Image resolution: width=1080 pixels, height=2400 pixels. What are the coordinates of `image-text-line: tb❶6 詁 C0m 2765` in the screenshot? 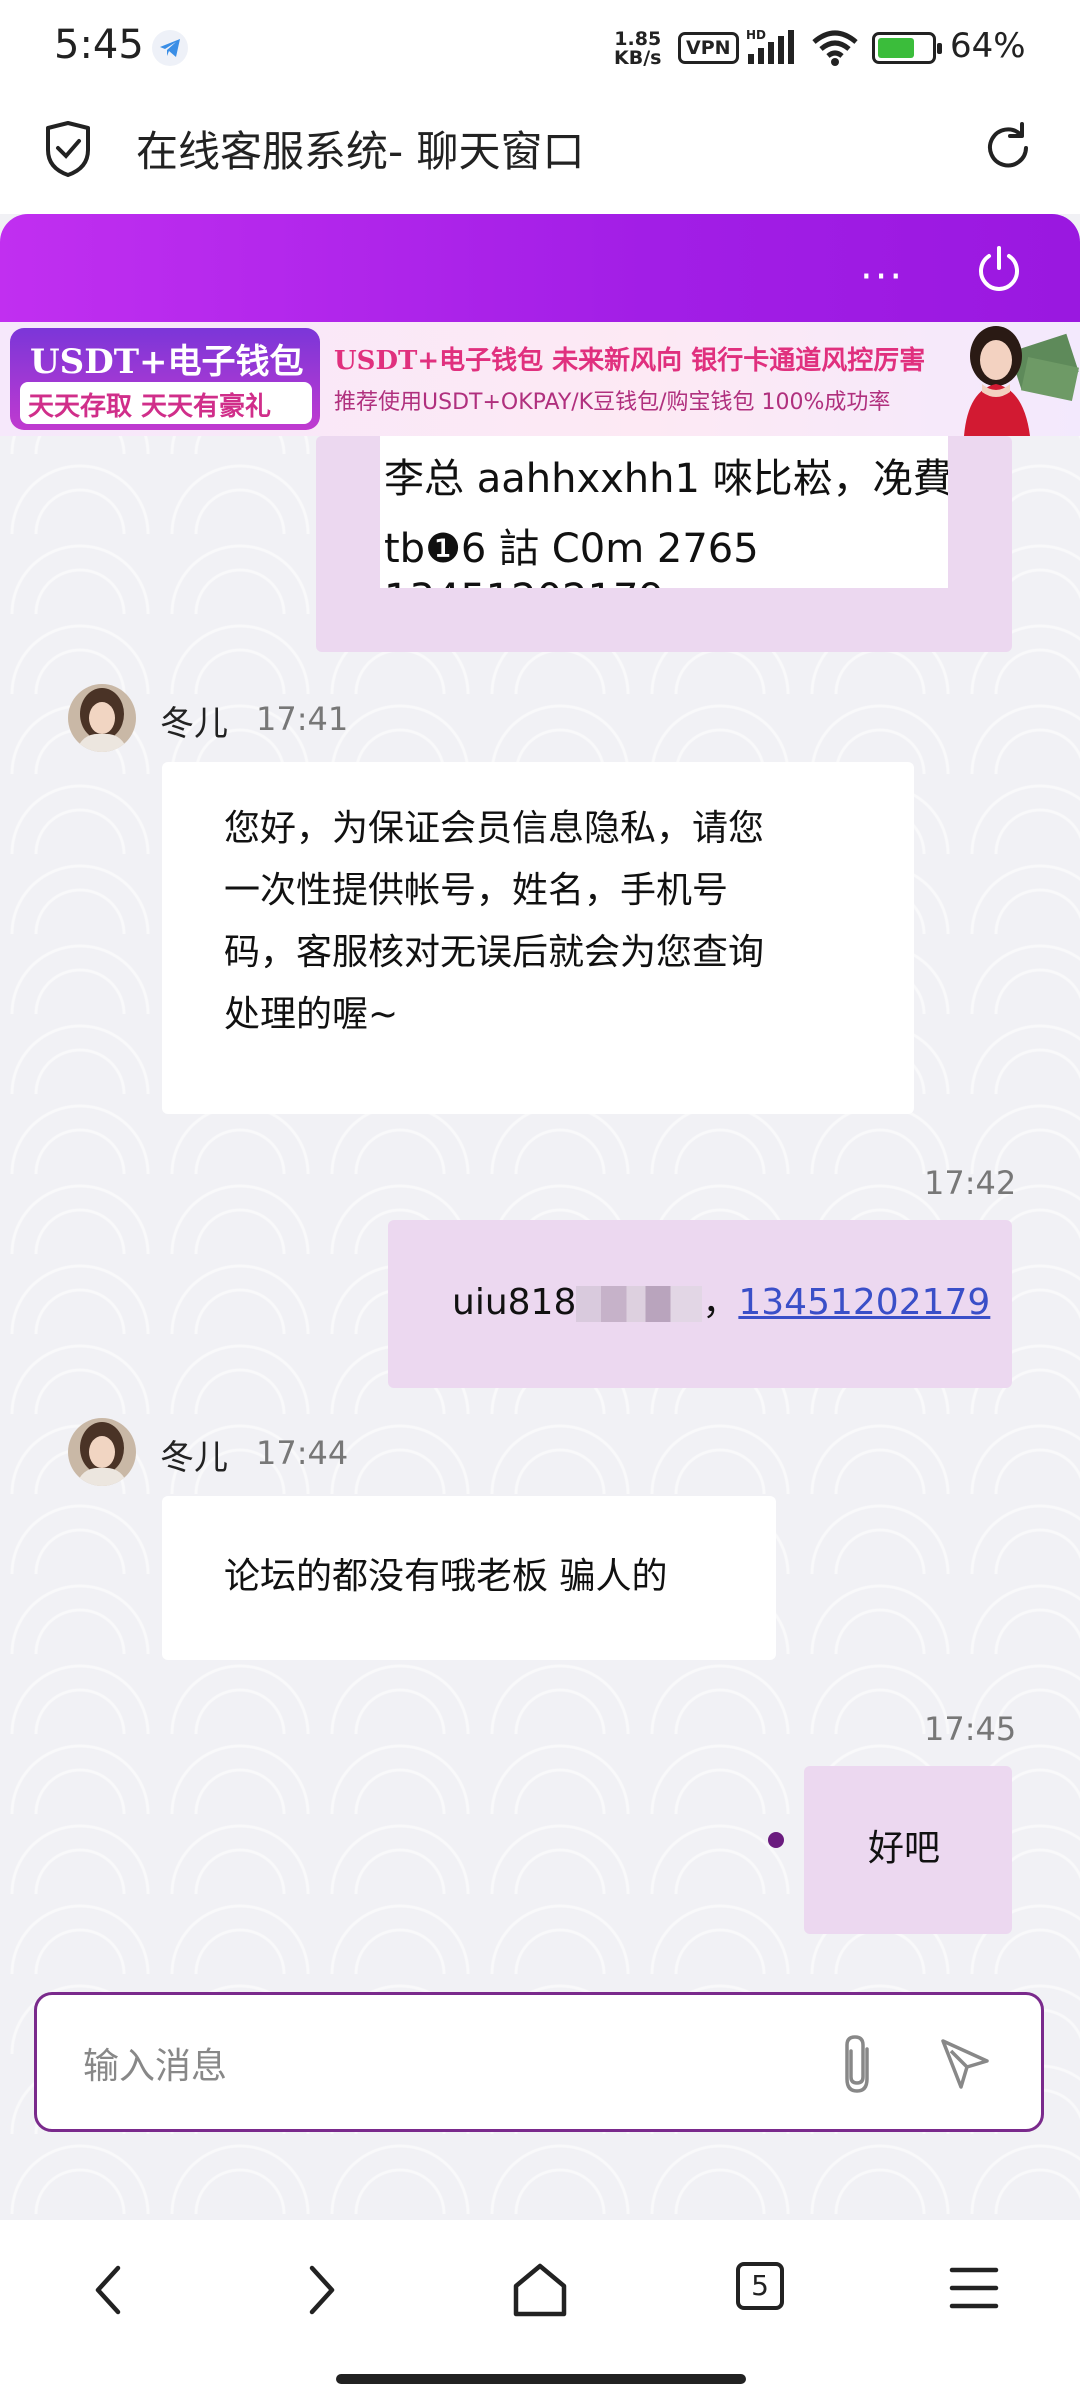 It's located at (571, 549).